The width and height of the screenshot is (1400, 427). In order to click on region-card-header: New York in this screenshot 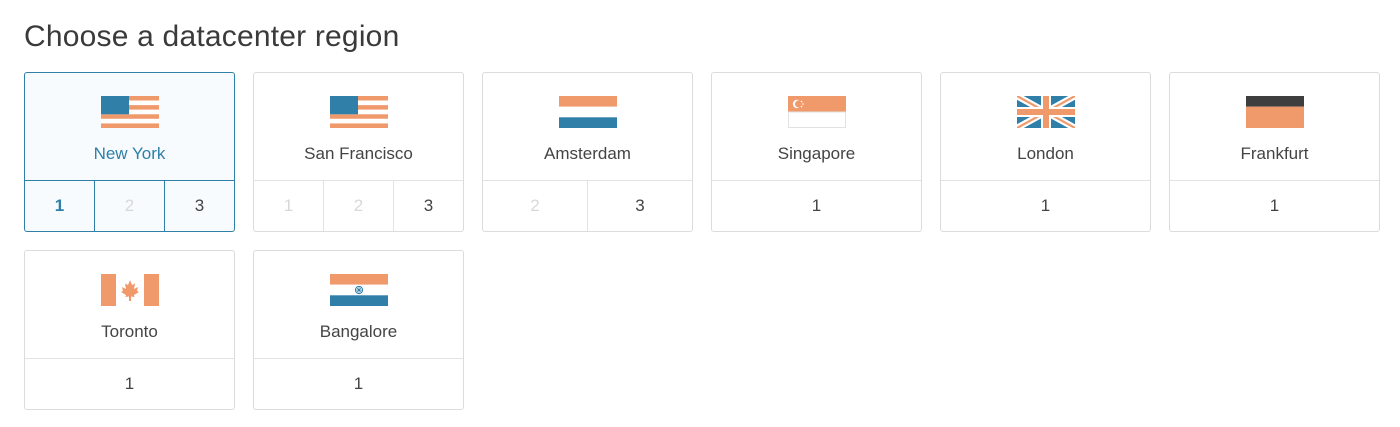, I will do `click(129, 127)`.